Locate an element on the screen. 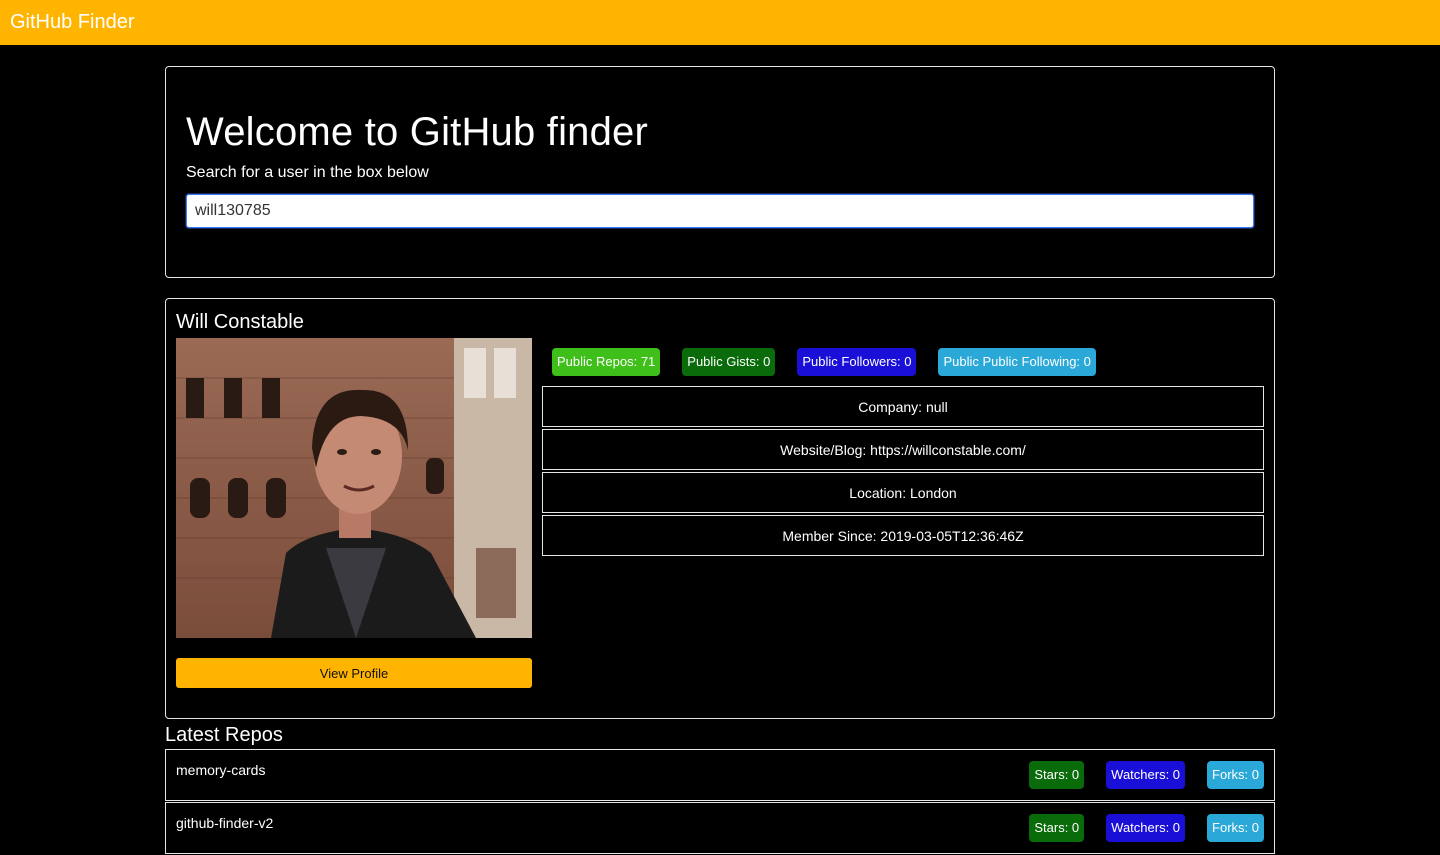 The width and height of the screenshot is (1440, 855). view-profile-button: View Profile is located at coordinates (354, 673).